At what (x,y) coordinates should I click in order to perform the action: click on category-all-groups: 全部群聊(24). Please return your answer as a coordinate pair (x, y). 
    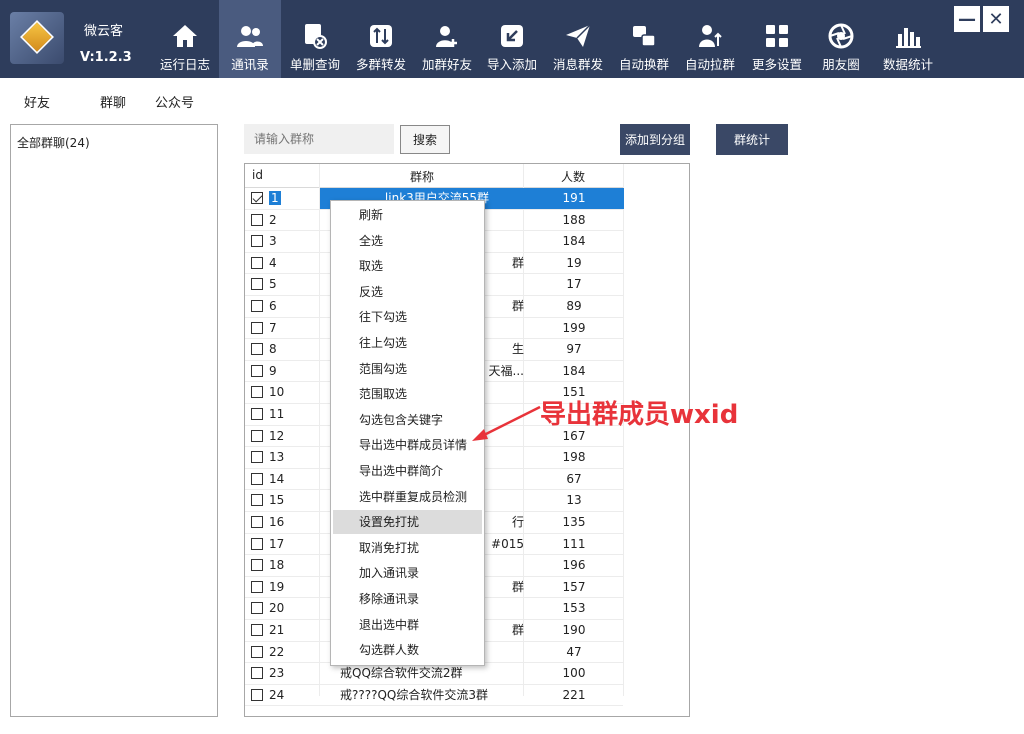
    Looking at the image, I should click on (53, 142).